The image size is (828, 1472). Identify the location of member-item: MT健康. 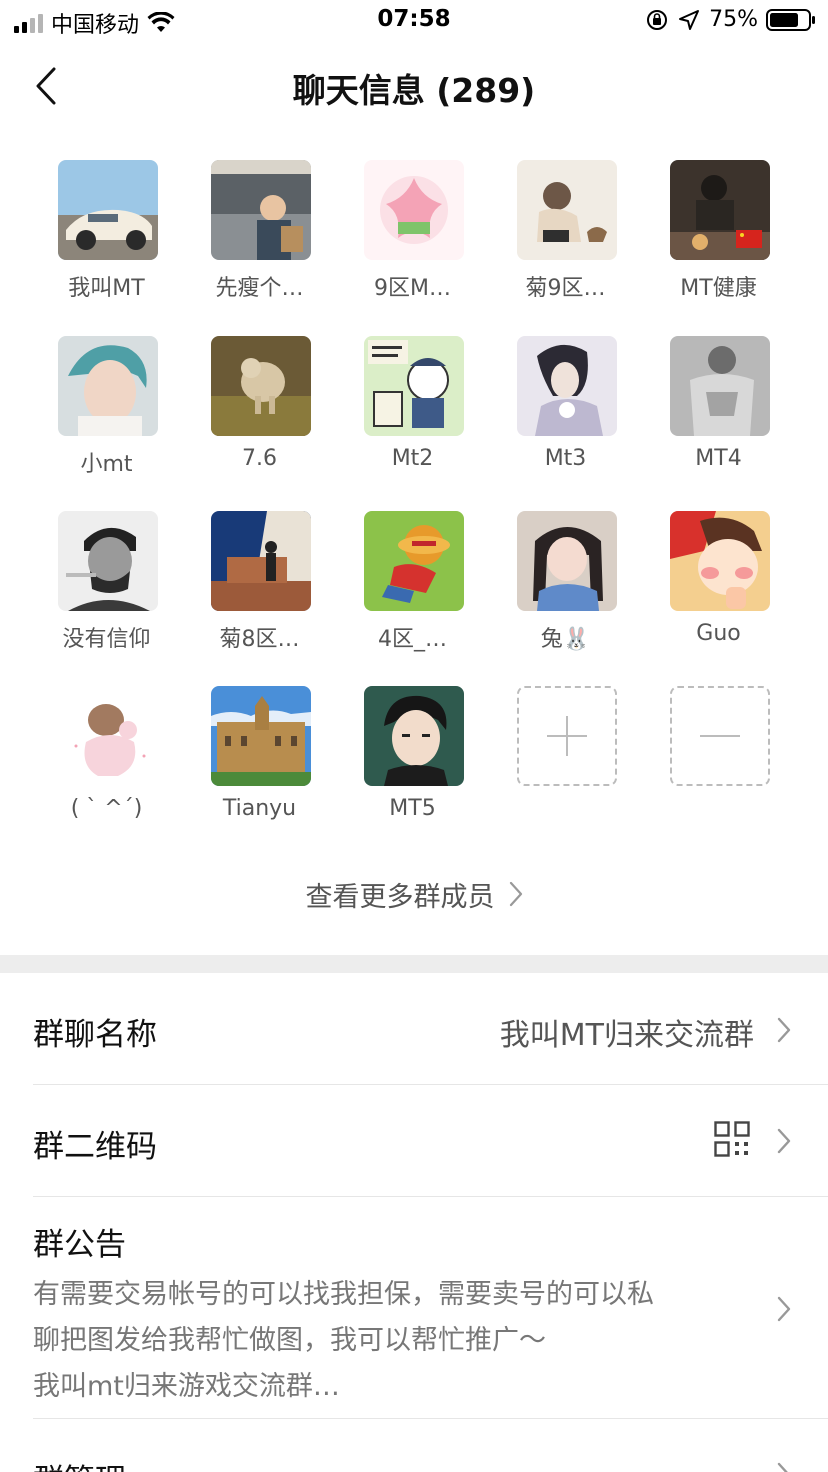
(718, 235).